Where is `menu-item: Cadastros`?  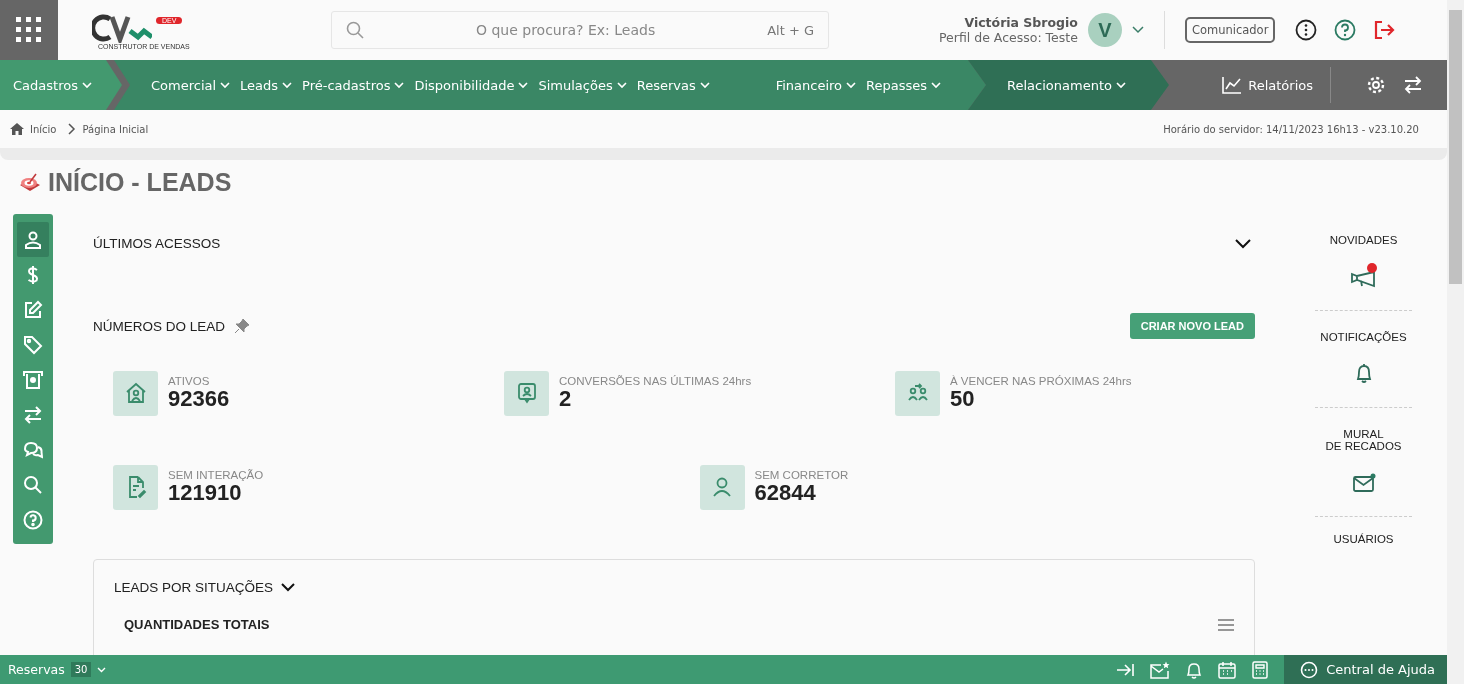 menu-item: Cadastros is located at coordinates (52, 85).